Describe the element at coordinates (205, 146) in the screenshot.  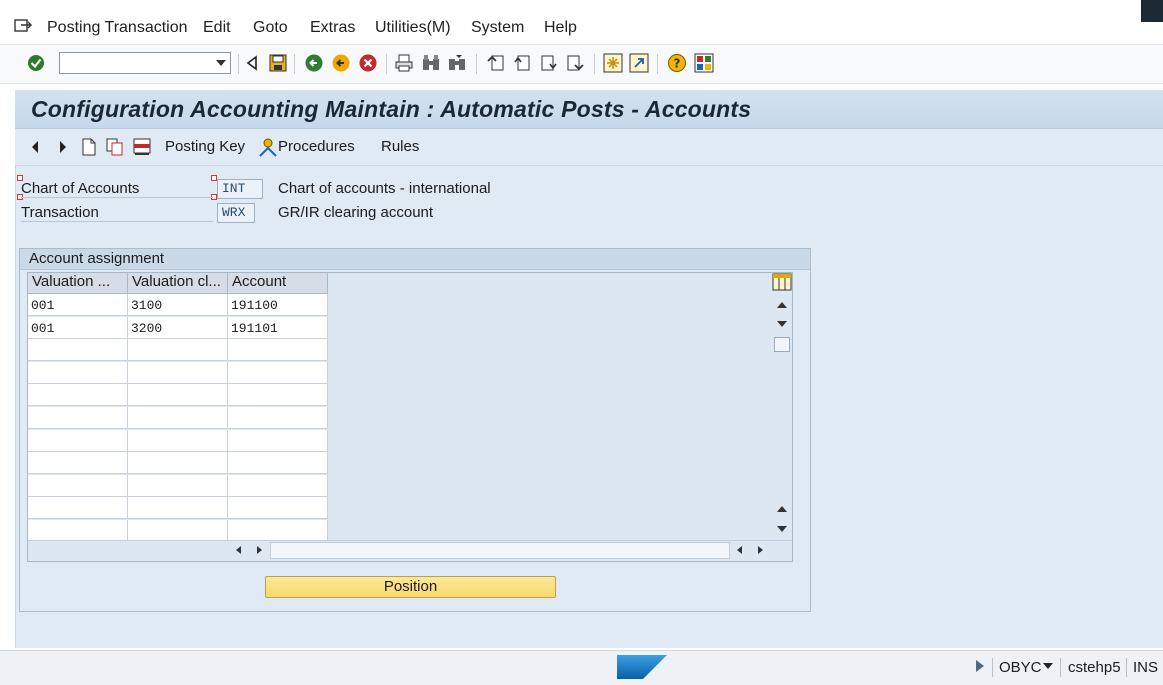
I see `posting-key-button: Posting Key` at that location.